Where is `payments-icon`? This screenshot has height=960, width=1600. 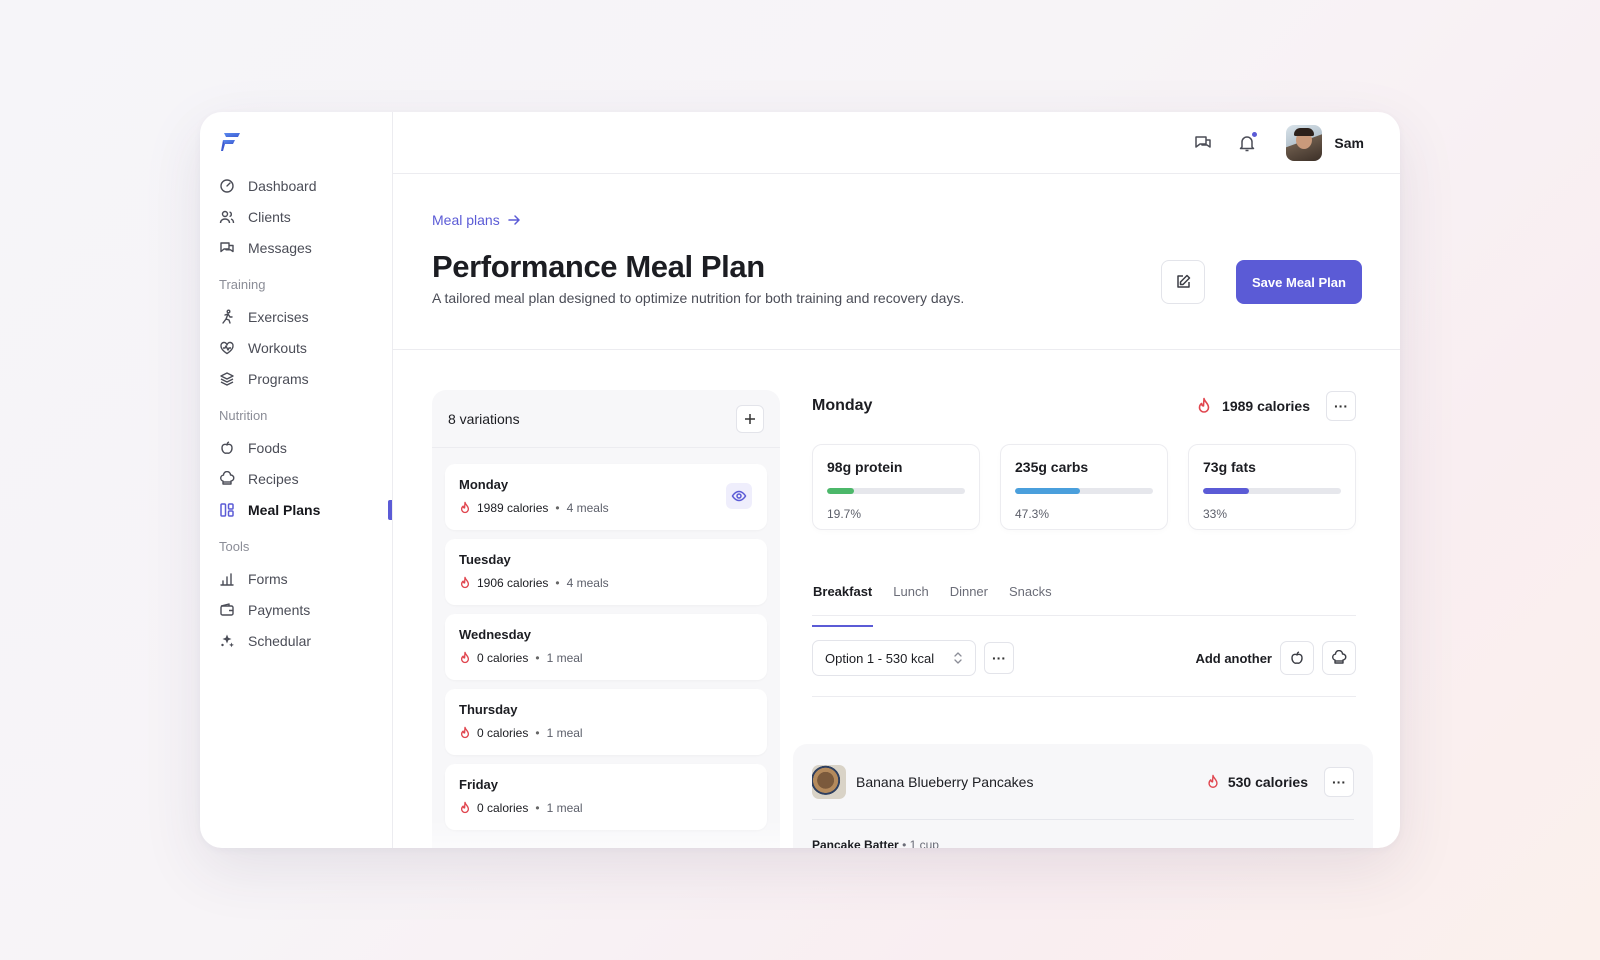
payments-icon is located at coordinates (227, 610).